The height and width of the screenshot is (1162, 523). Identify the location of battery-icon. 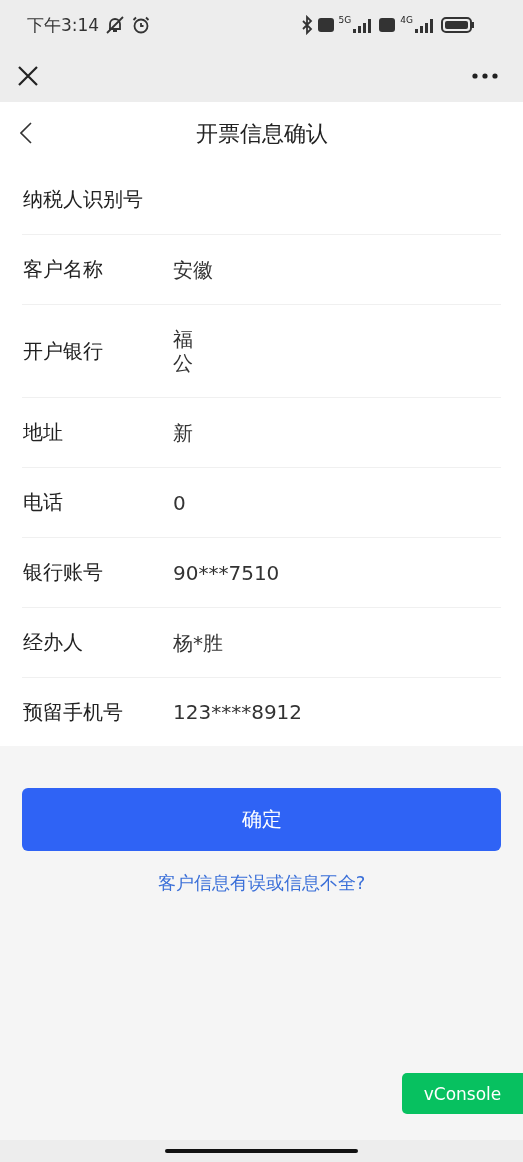
(458, 25).